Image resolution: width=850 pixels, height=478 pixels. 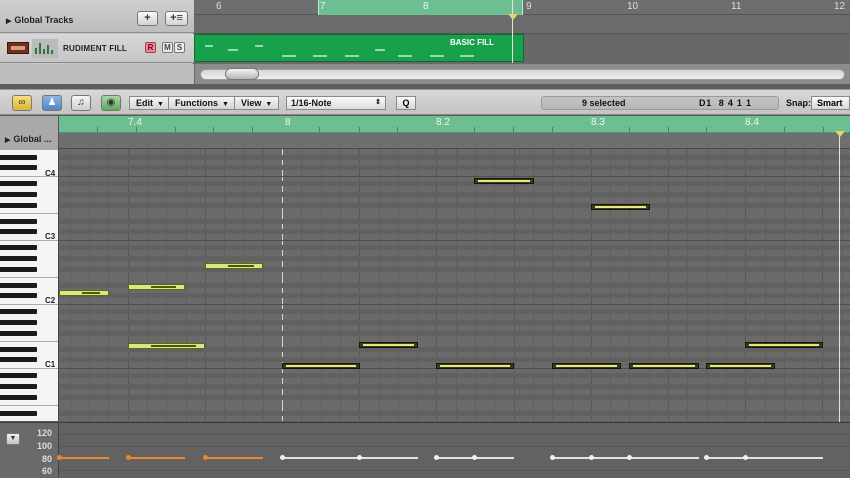 I want to click on add-track-button: +, so click(x=147, y=18).